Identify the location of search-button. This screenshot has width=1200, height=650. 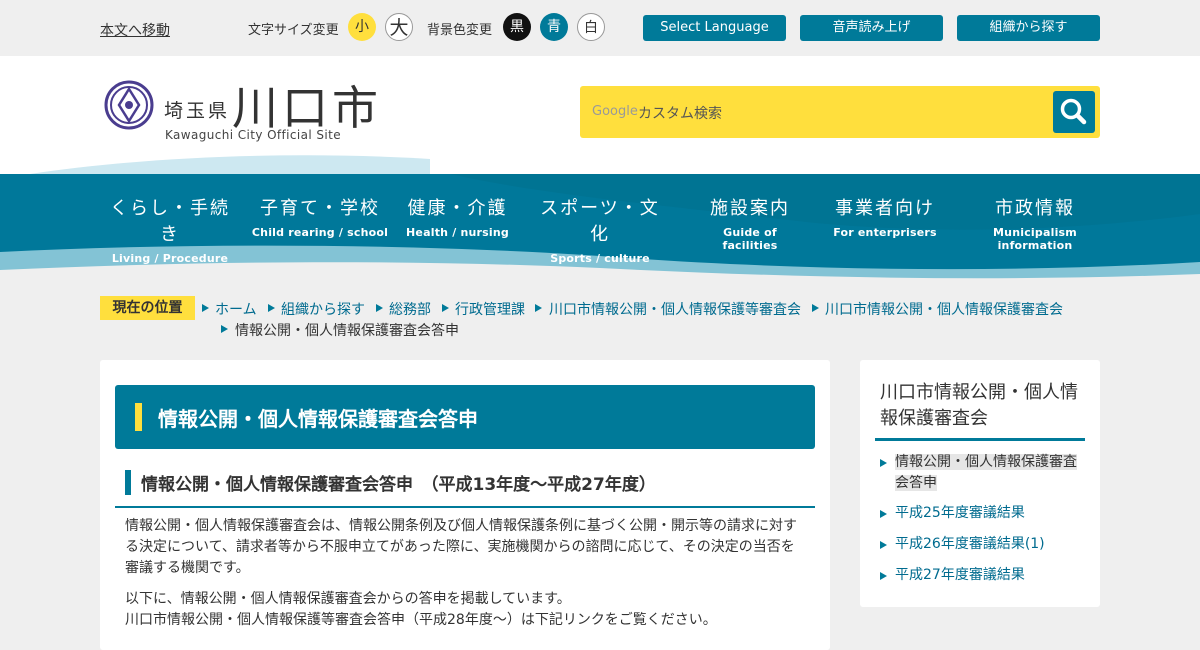
(1074, 112).